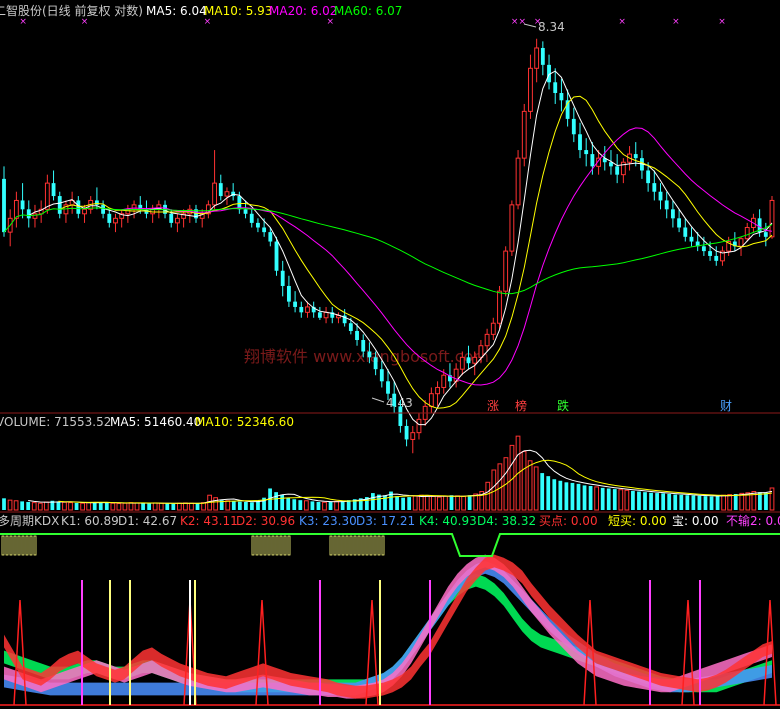 The height and width of the screenshot is (709, 780). Describe the element at coordinates (328, 521) in the screenshot. I see `k3-label: K3: 23.30` at that location.